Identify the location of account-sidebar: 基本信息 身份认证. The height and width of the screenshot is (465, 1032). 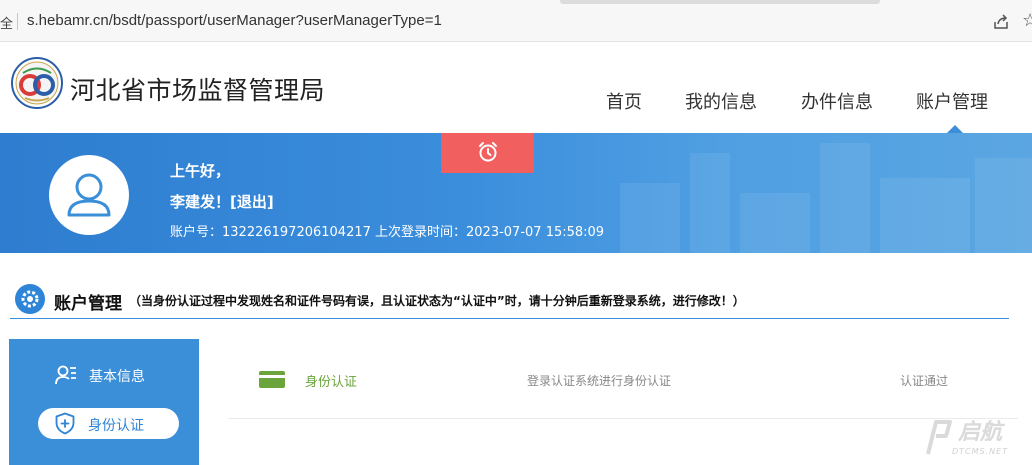
(104, 402).